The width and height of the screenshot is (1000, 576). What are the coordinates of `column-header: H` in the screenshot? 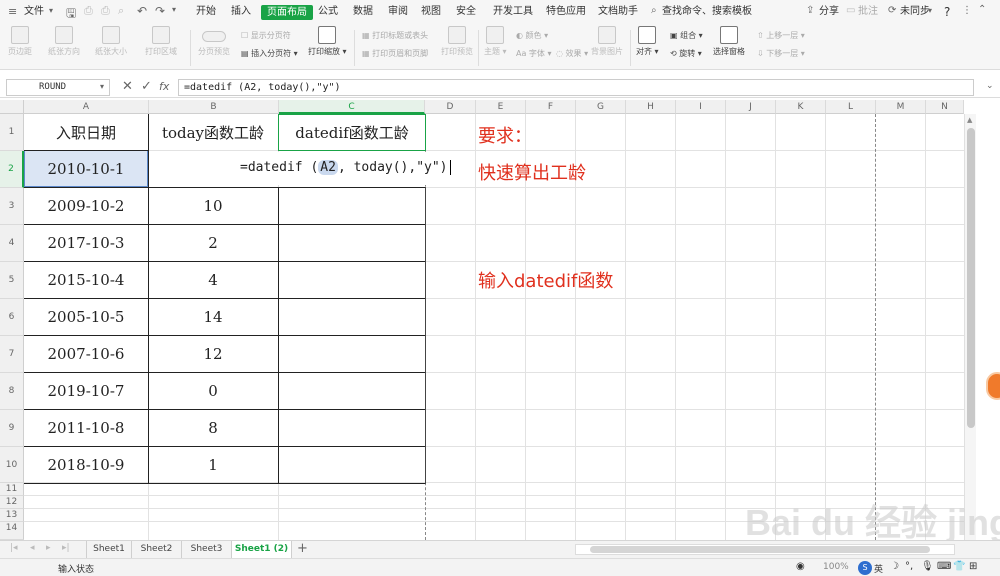 It's located at (651, 107).